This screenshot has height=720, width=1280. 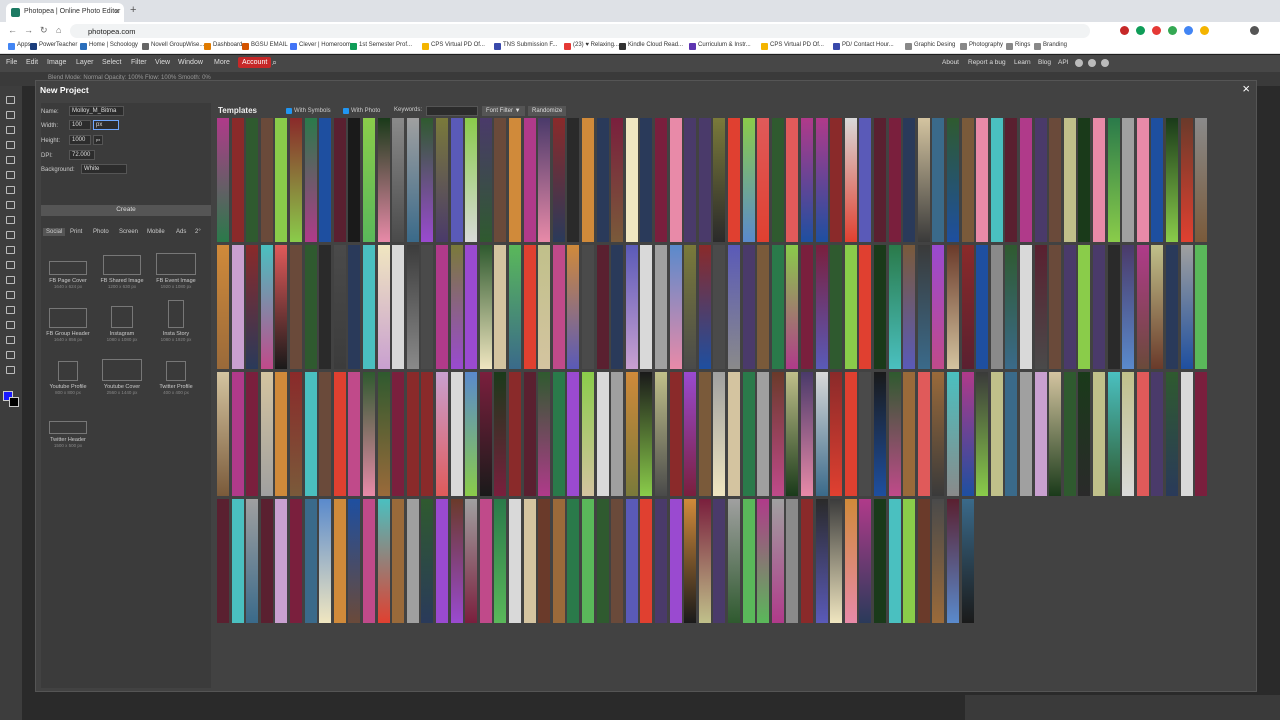 What do you see at coordinates (361, 111) in the screenshot?
I see `with-photo-checkbox: With Photo` at bounding box center [361, 111].